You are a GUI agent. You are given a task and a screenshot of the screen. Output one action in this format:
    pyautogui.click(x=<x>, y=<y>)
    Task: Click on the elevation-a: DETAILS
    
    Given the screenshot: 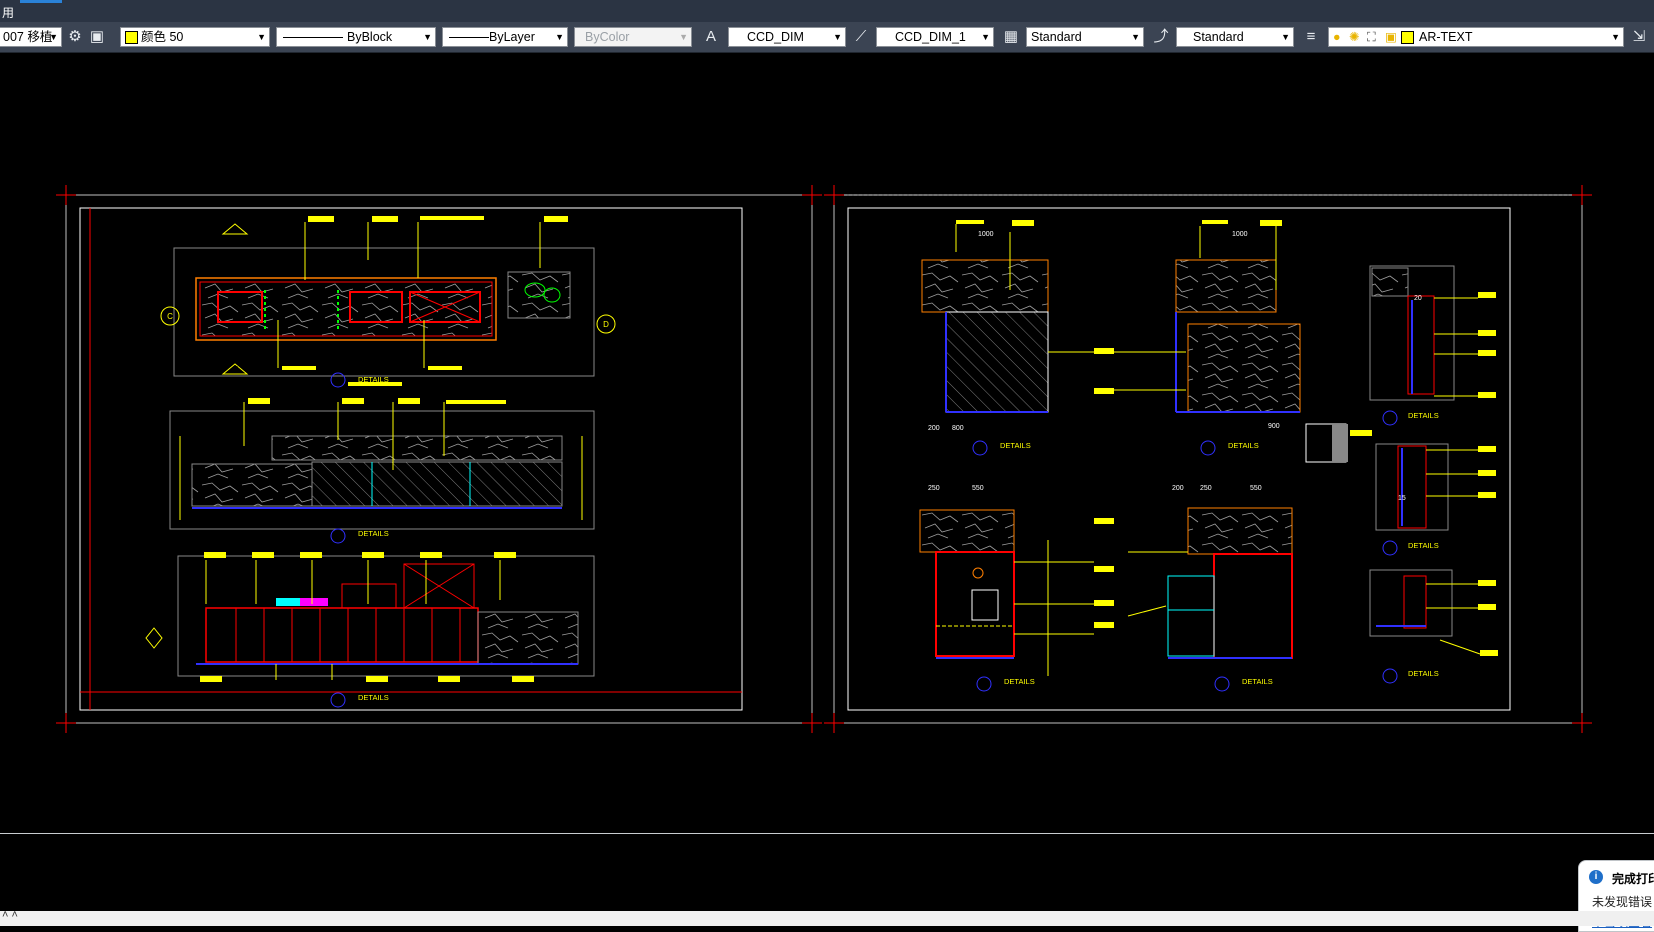 What is the action you would take?
    pyautogui.click(x=382, y=471)
    